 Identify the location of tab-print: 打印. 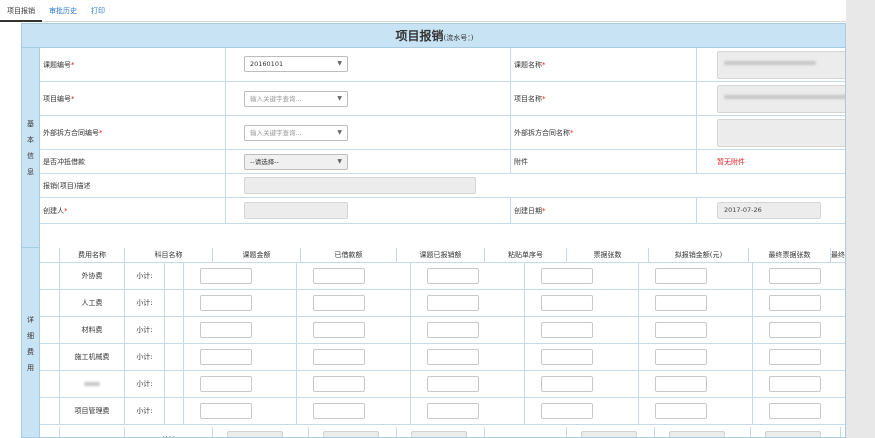
(98, 11).